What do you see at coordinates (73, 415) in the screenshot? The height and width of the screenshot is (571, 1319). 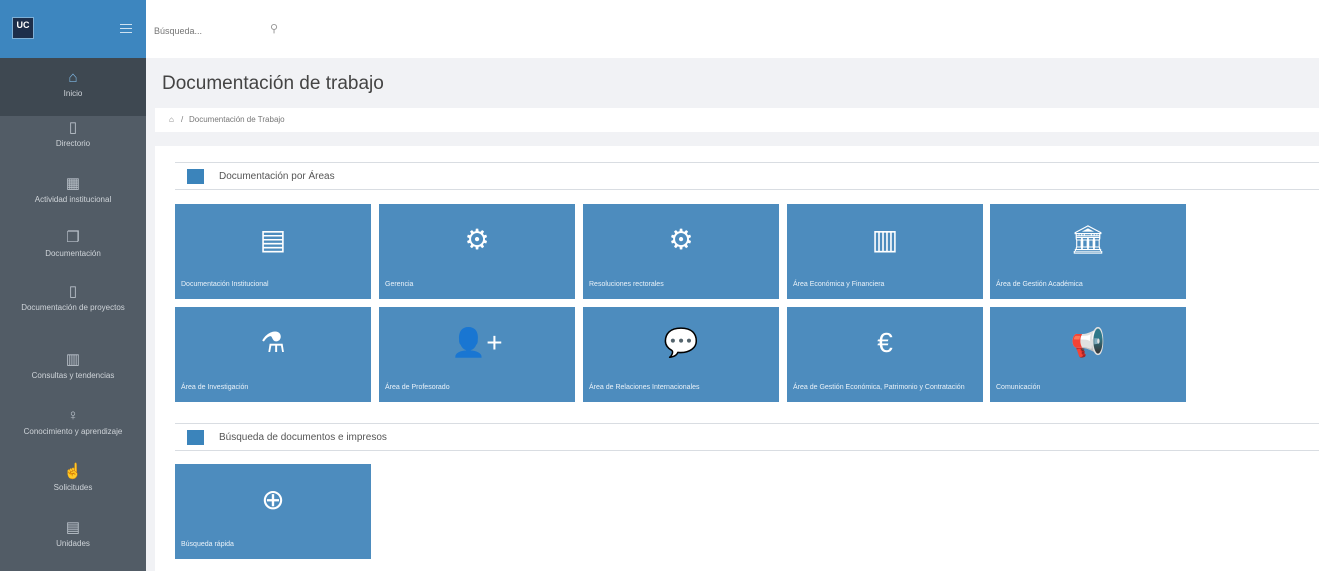 I see `lightbulb-icon: ♀` at bounding box center [73, 415].